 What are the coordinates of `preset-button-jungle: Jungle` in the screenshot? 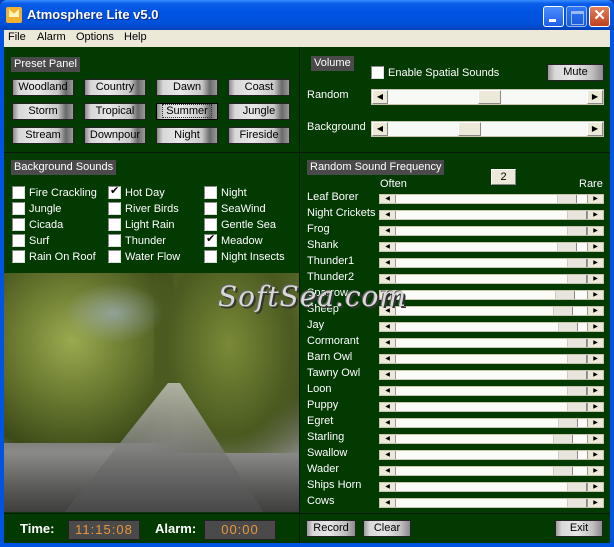 It's located at (259, 111).